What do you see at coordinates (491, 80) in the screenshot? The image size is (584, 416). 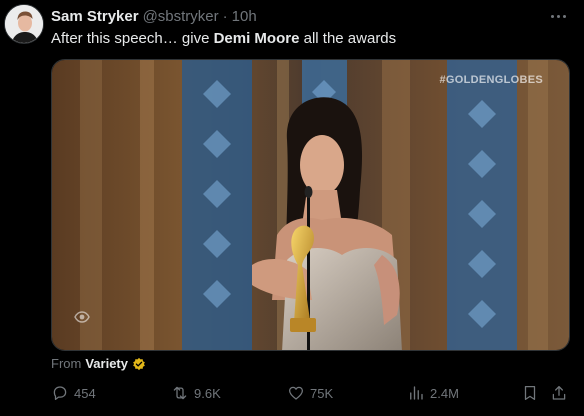 I see `watermark-hashtag: #GOLDENGLOBES` at bounding box center [491, 80].